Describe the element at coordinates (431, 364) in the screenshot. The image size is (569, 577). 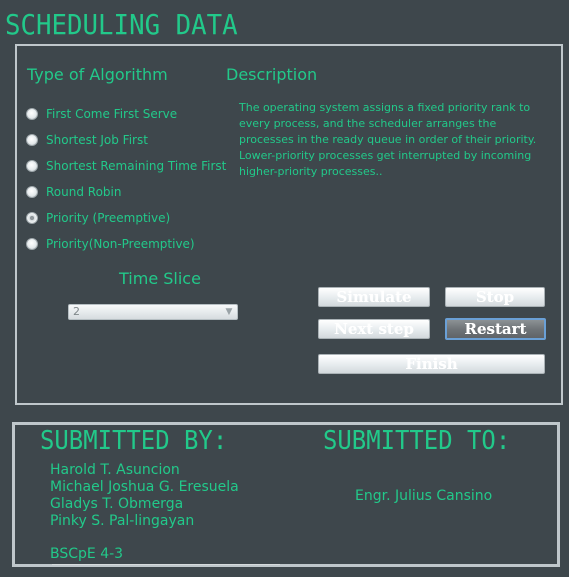
I see `finish-button: Finish` at that location.